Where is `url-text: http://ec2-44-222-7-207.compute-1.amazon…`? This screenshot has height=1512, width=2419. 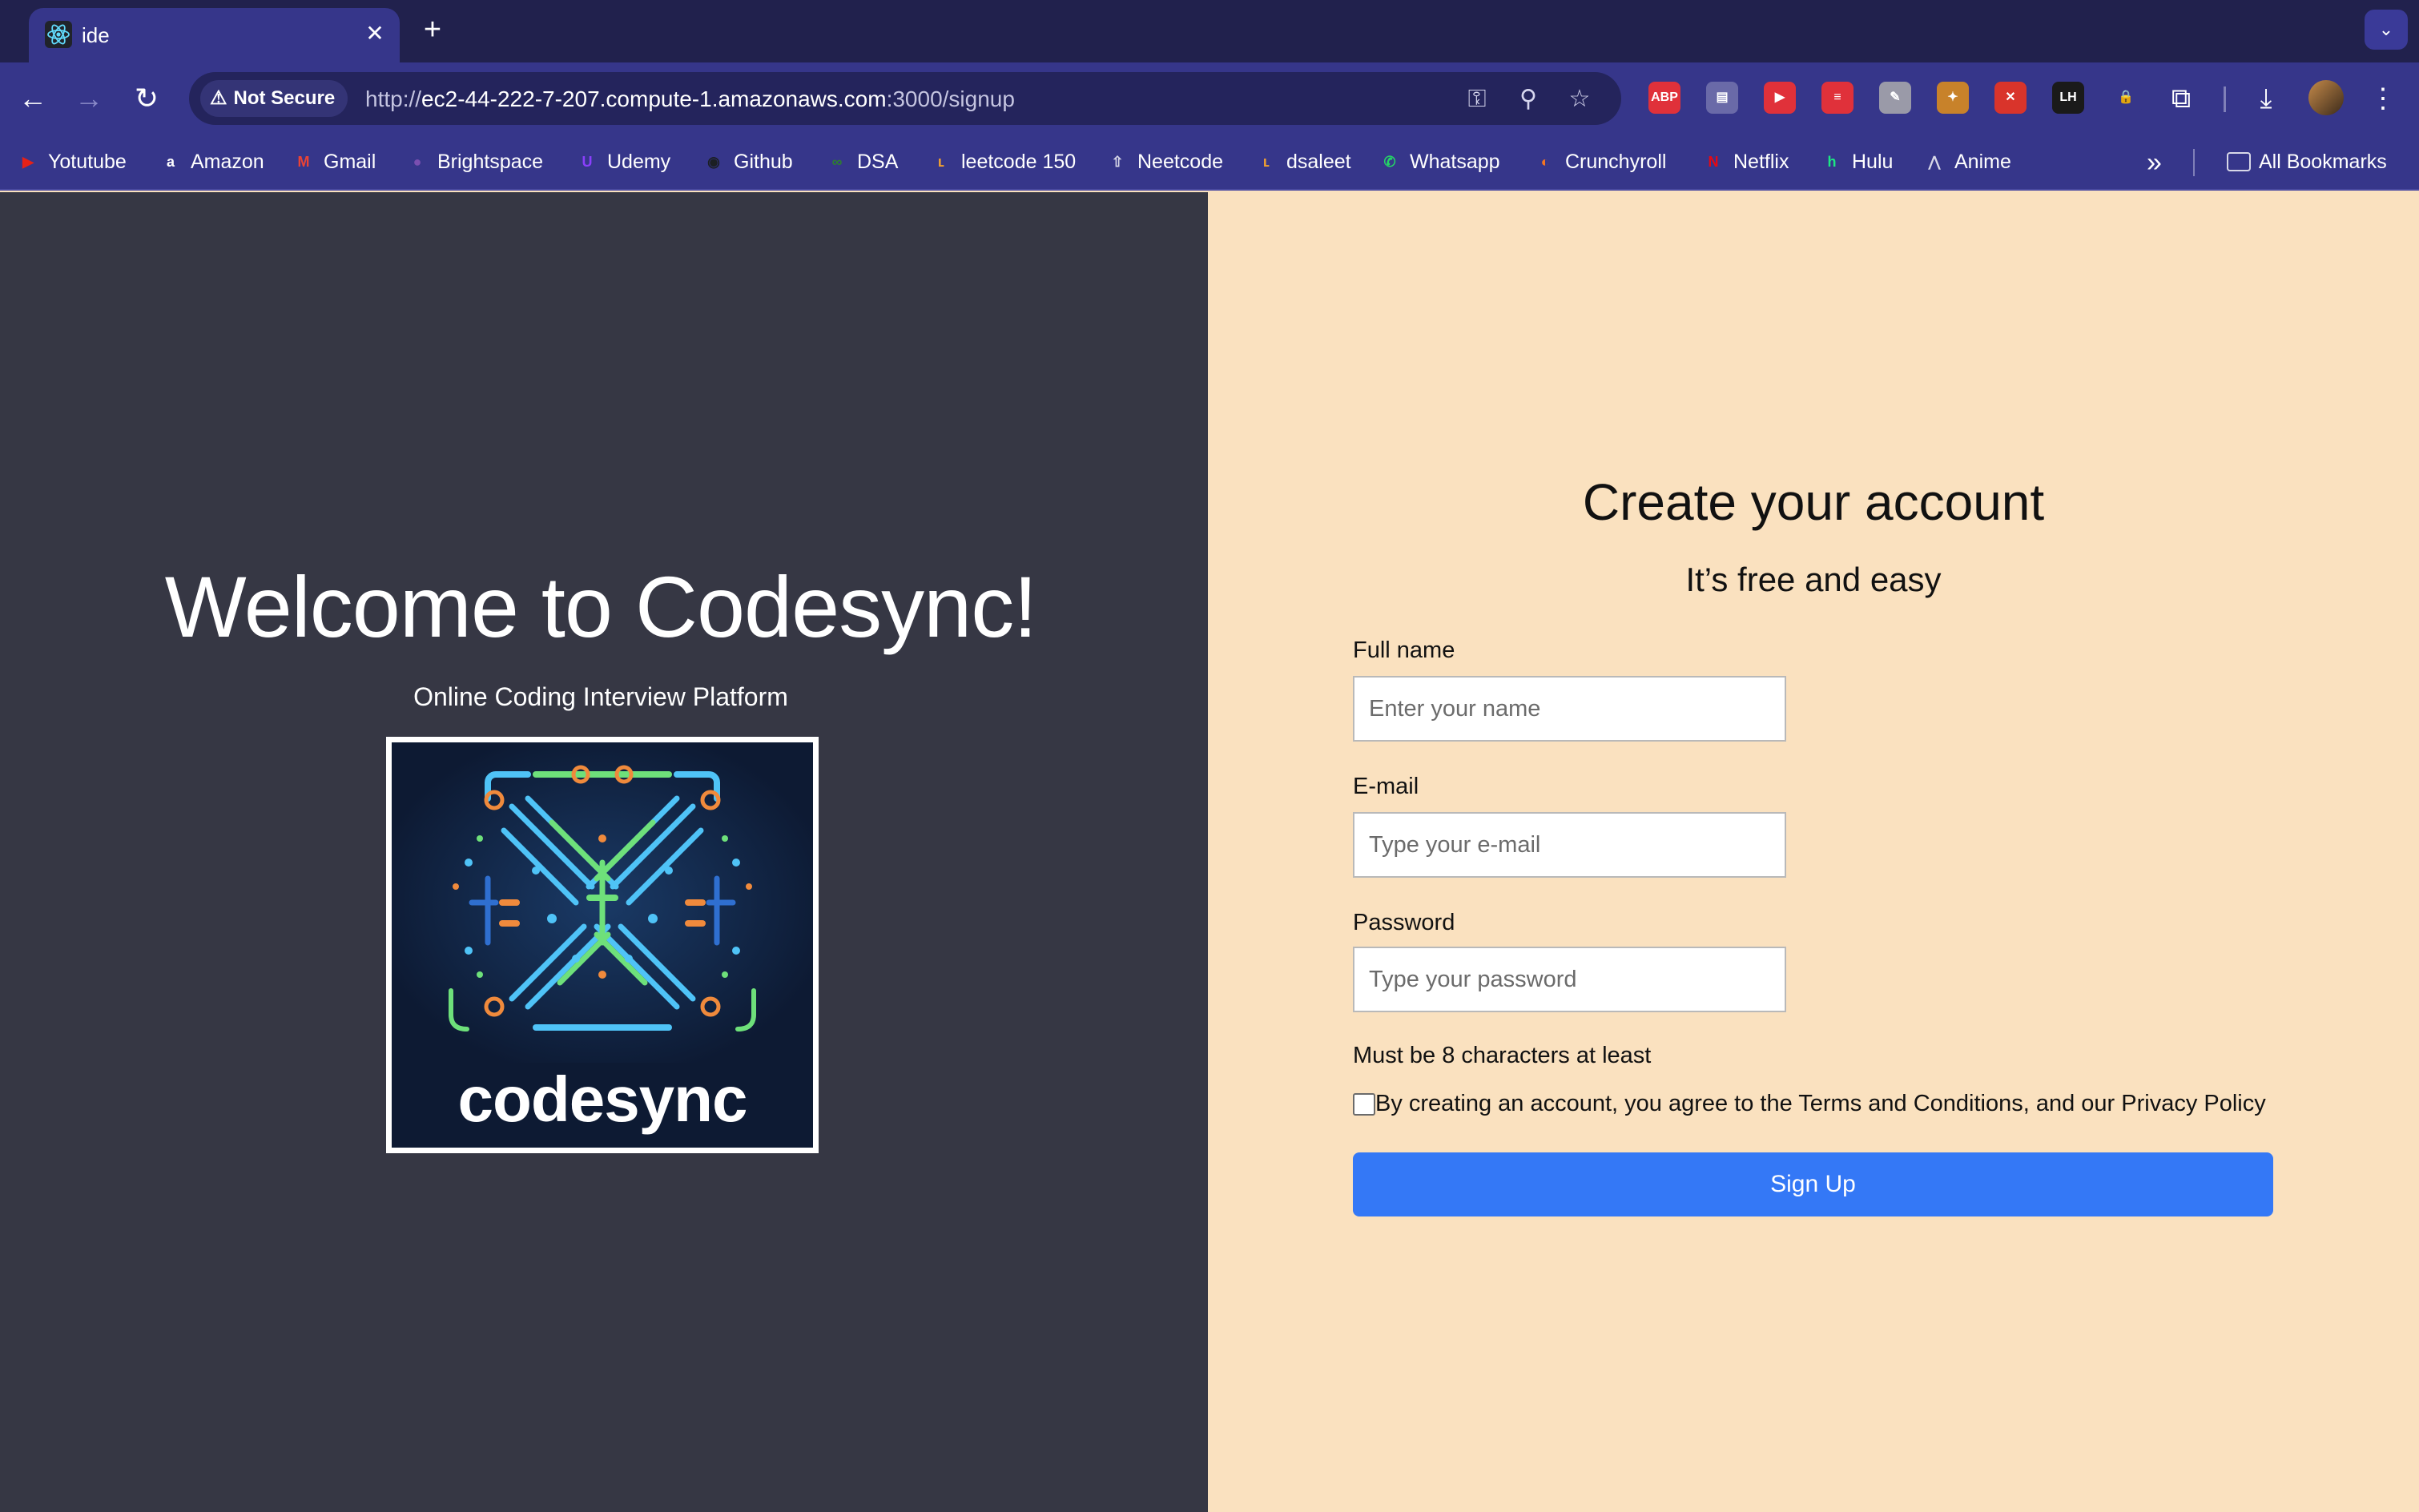 url-text: http://ec2-44-222-7-207.compute-1.amazon… is located at coordinates (690, 99).